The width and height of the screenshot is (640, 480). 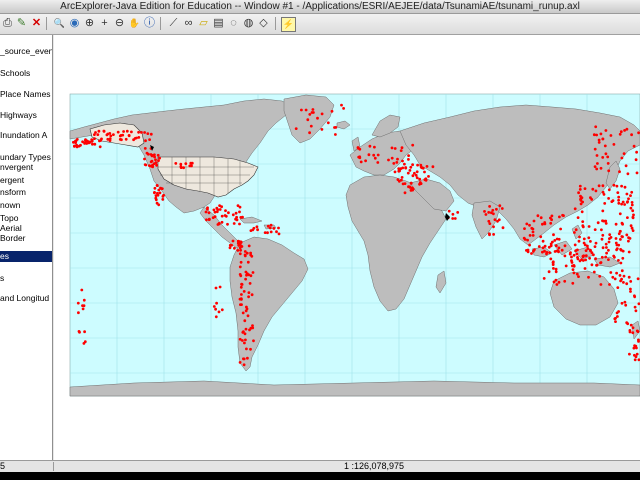 What do you see at coordinates (23, 135) in the screenshot?
I see `layer-item: Inundation A` at bounding box center [23, 135].